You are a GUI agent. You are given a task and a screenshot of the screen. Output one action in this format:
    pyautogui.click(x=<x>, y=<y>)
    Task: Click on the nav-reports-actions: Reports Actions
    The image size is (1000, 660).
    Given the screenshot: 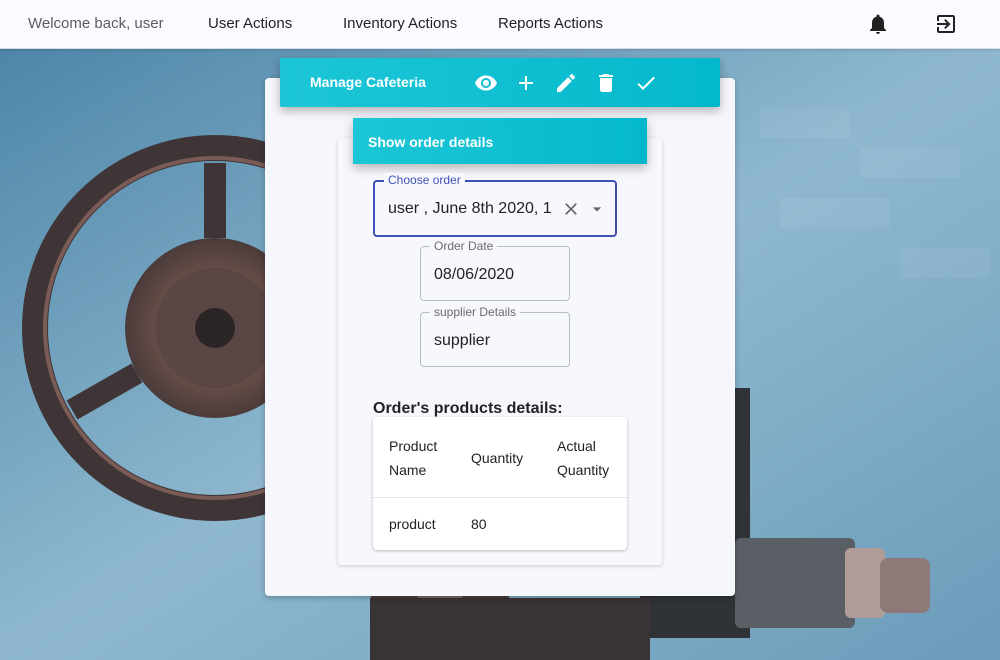 What is the action you would take?
    pyautogui.click(x=550, y=23)
    